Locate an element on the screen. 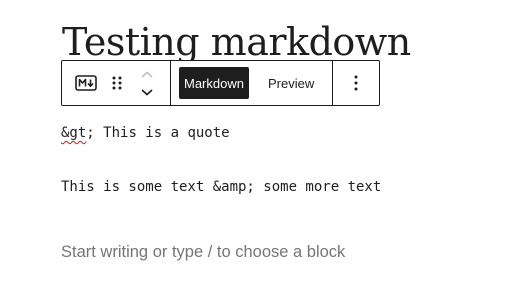  chevron-down-icon is located at coordinates (147, 92).